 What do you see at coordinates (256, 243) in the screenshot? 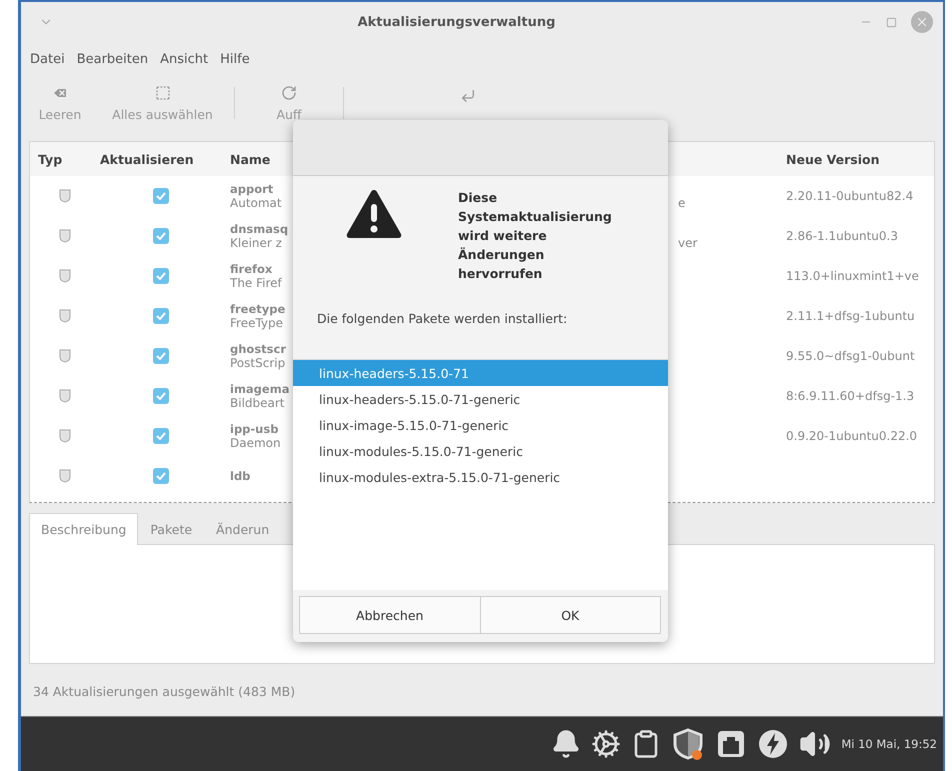
I see `package-description: Kleiner z` at bounding box center [256, 243].